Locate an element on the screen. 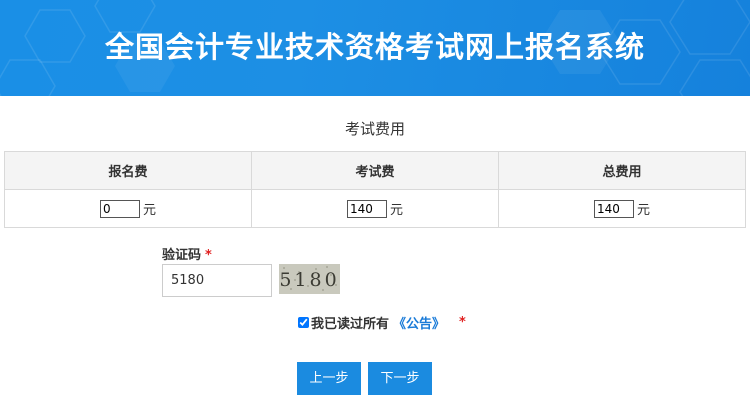 The height and width of the screenshot is (407, 750). registration-fee-input is located at coordinates (119, 208).